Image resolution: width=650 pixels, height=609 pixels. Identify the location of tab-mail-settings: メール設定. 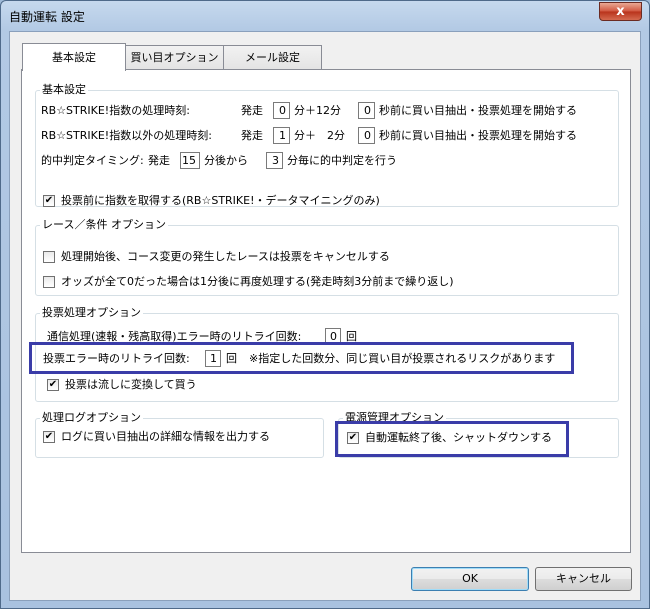
(272, 57).